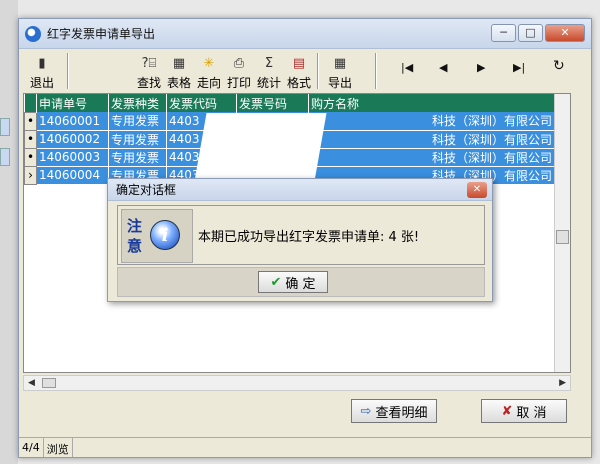 The height and width of the screenshot is (464, 600). I want to click on exit-button: ▮ 退出, so click(42, 72).